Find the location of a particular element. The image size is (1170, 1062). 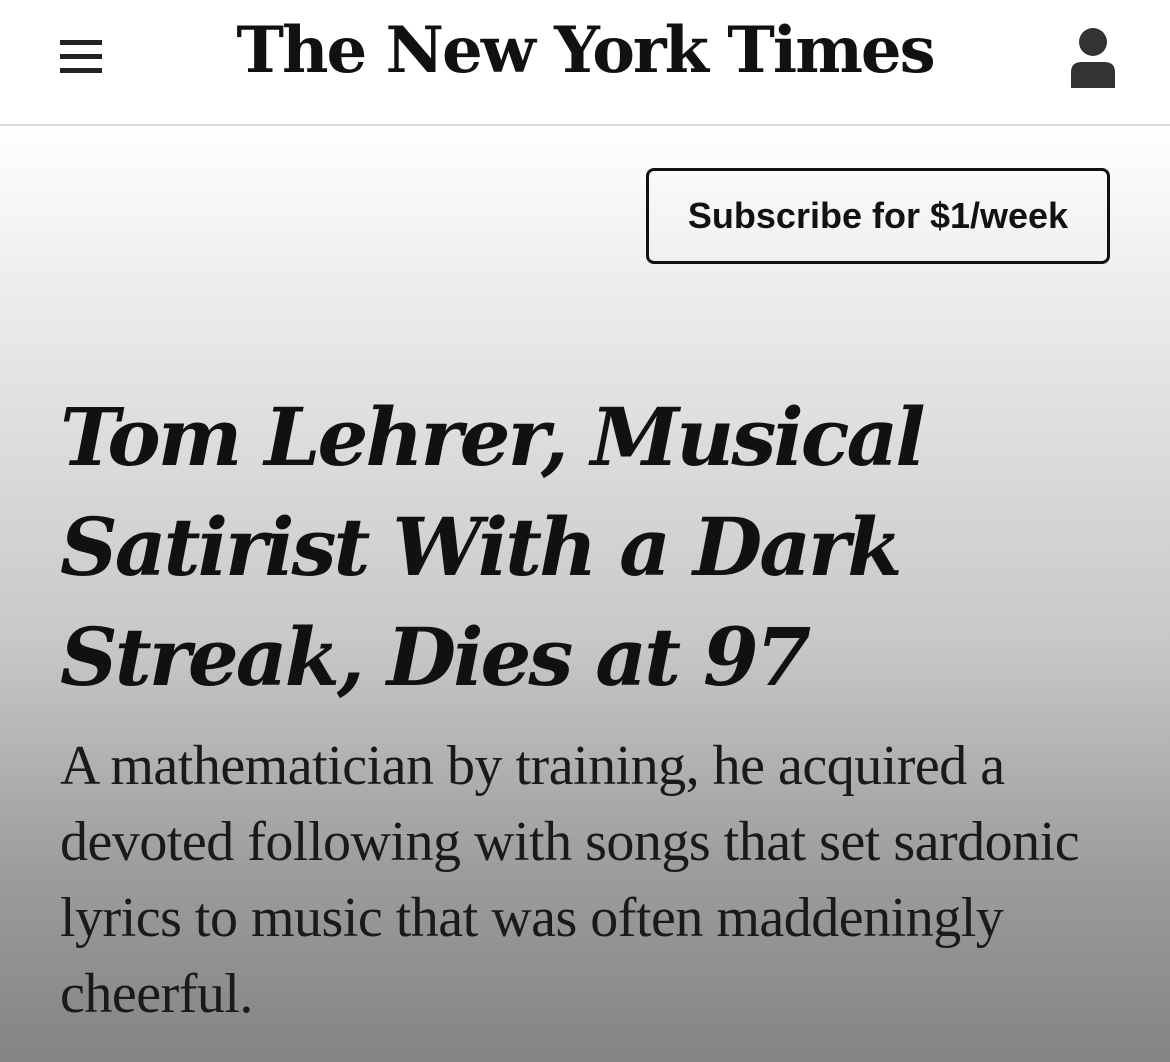

subscribe-button: Subscribe for $1/week is located at coordinates (878, 216).